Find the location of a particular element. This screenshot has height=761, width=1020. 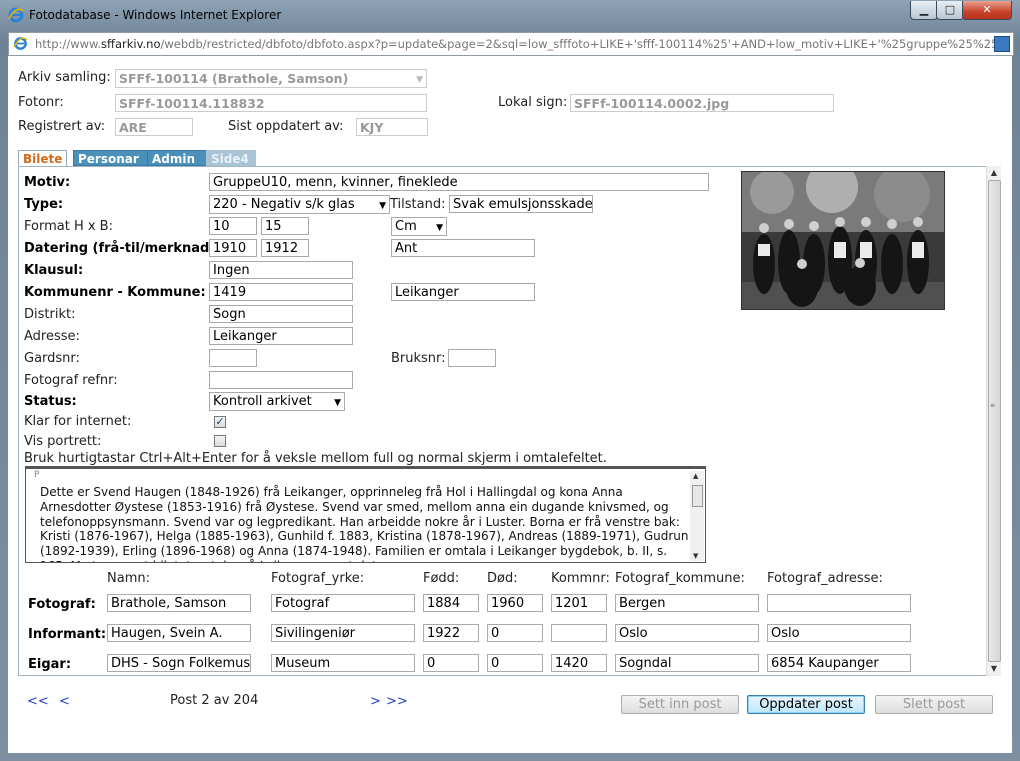

prev-link: < is located at coordinates (64, 701).